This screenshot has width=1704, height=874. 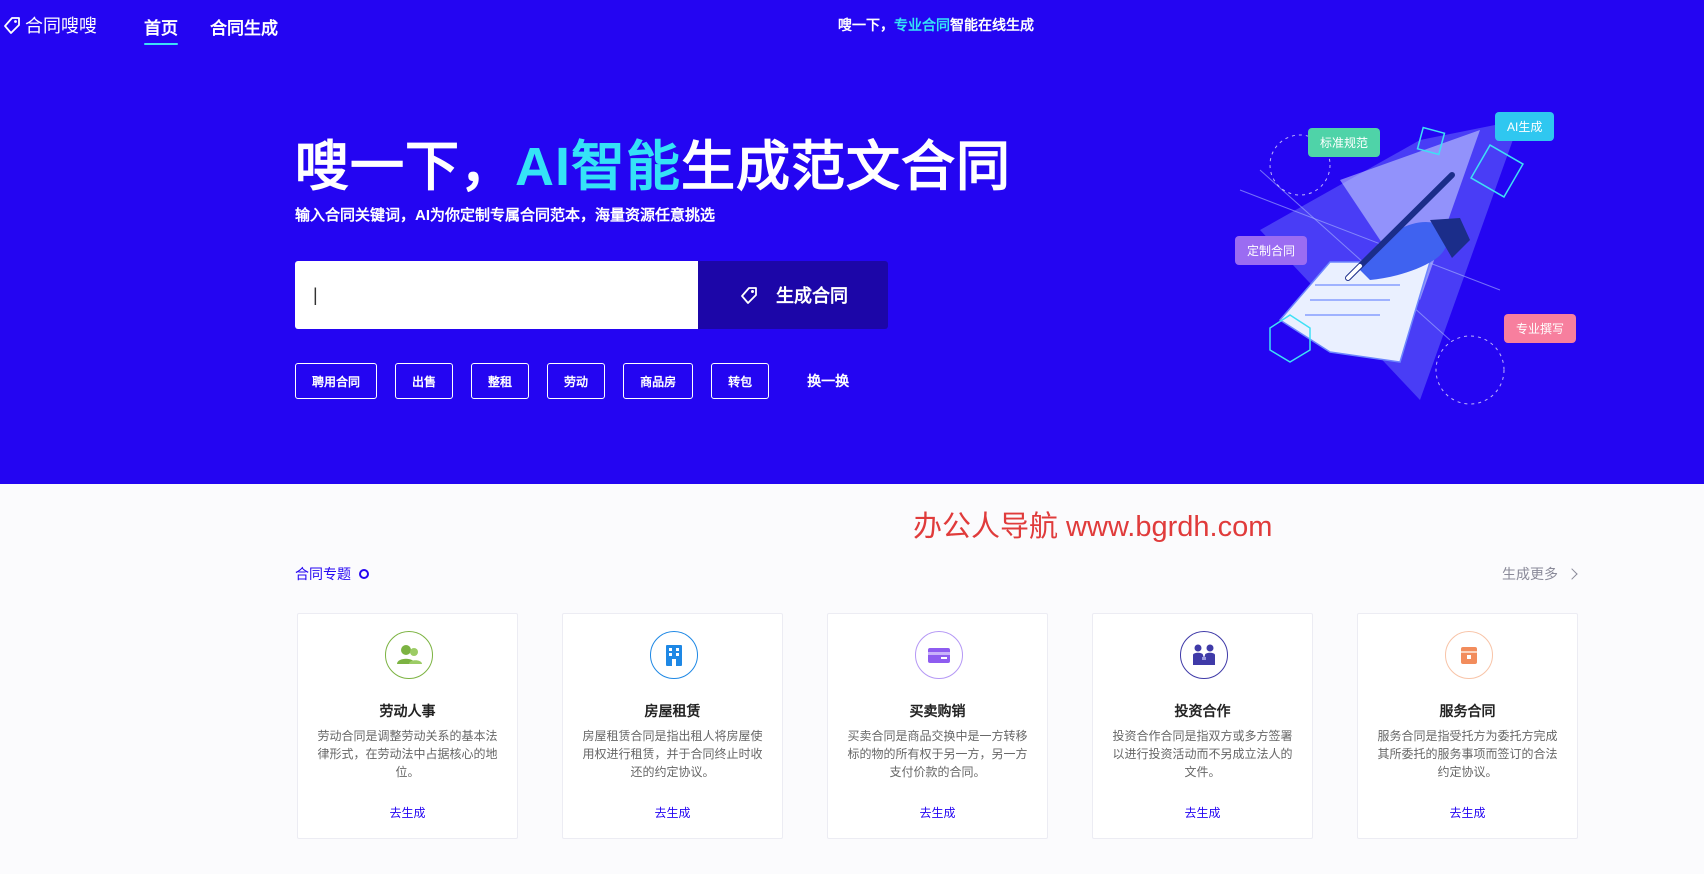 What do you see at coordinates (1525, 126) in the screenshot?
I see `bubble-ai: AI生成` at bounding box center [1525, 126].